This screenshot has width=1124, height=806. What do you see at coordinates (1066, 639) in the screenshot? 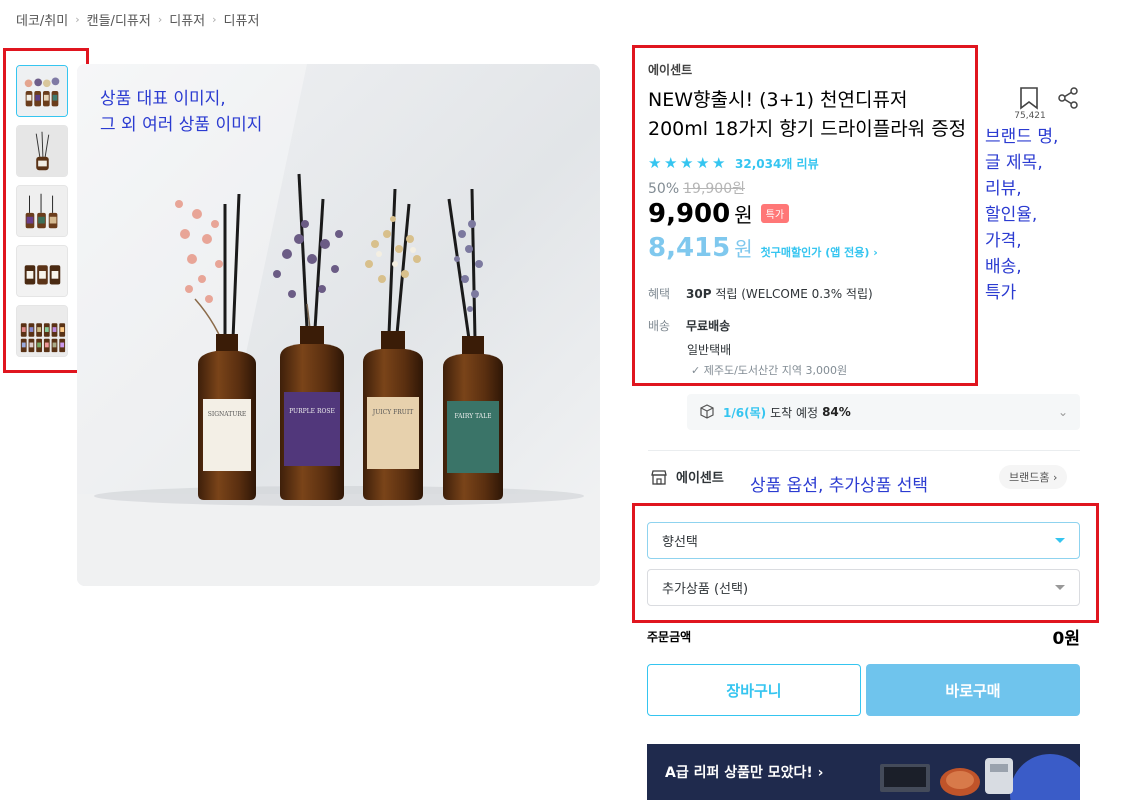
I see `order-amount-value: 0원` at bounding box center [1066, 639].